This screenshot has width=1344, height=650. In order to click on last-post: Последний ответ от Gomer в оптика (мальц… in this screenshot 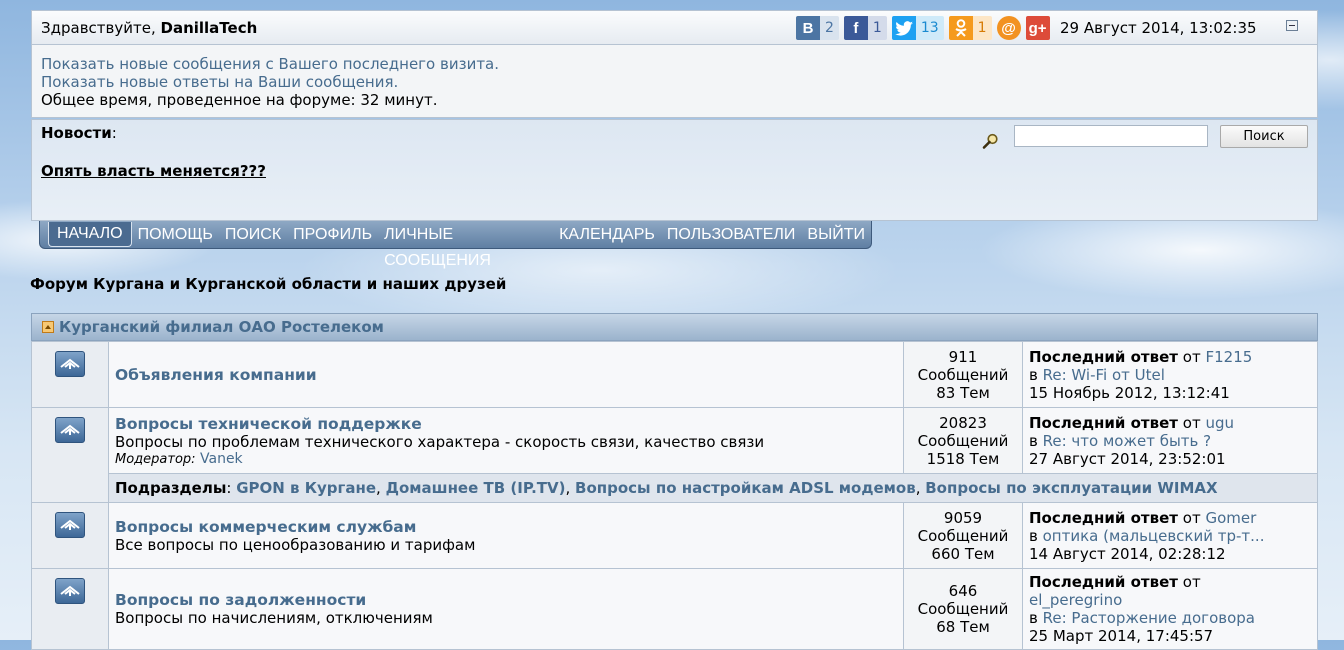, I will do `click(1170, 535)`.